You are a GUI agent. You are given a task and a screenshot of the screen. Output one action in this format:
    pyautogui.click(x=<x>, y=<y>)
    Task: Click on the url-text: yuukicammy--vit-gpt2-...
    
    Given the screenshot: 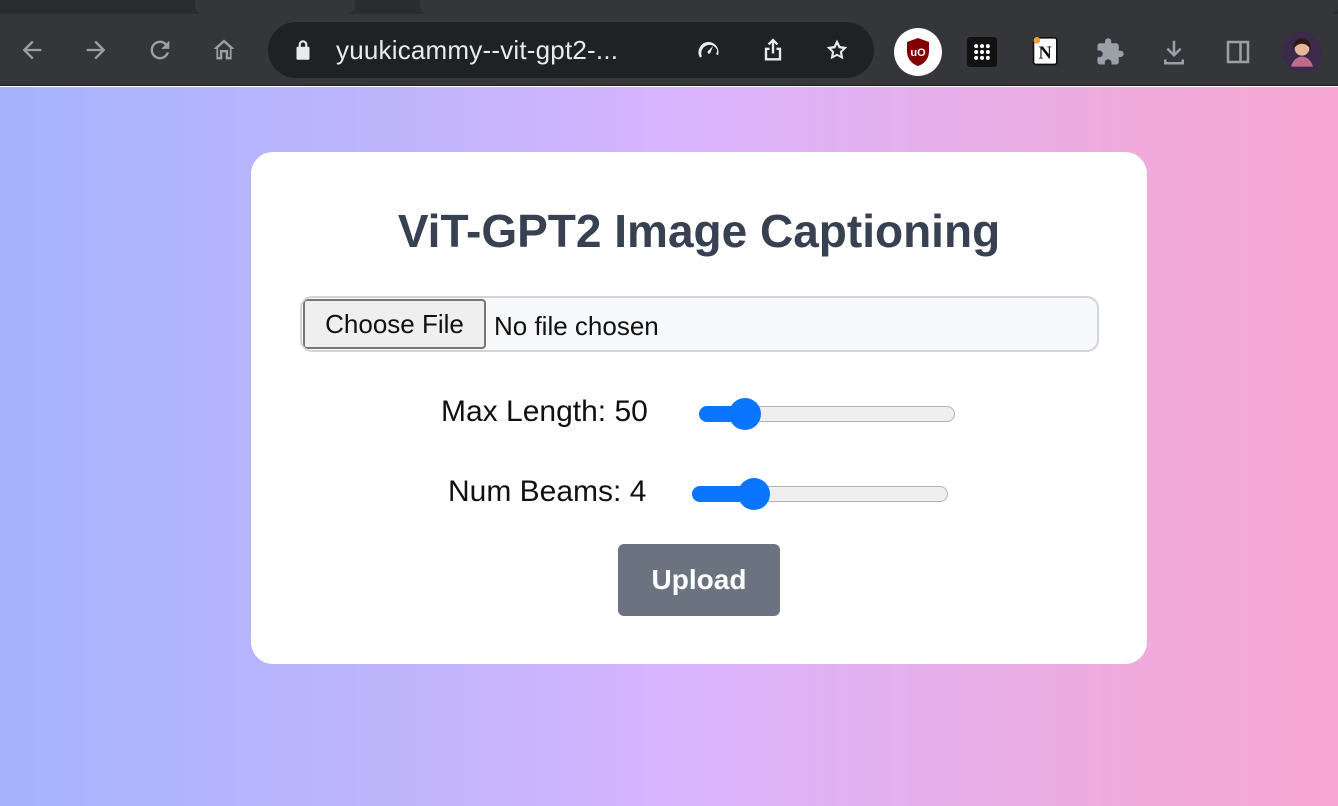 What is the action you would take?
    pyautogui.click(x=477, y=50)
    